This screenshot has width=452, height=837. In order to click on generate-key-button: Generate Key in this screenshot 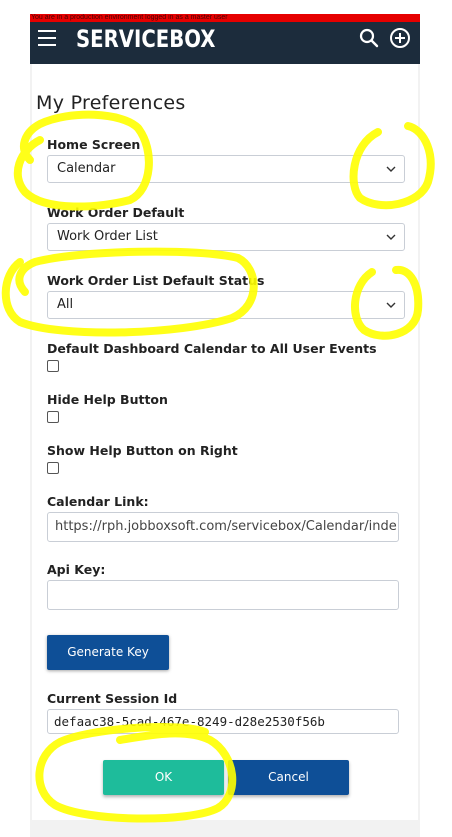, I will do `click(108, 652)`.